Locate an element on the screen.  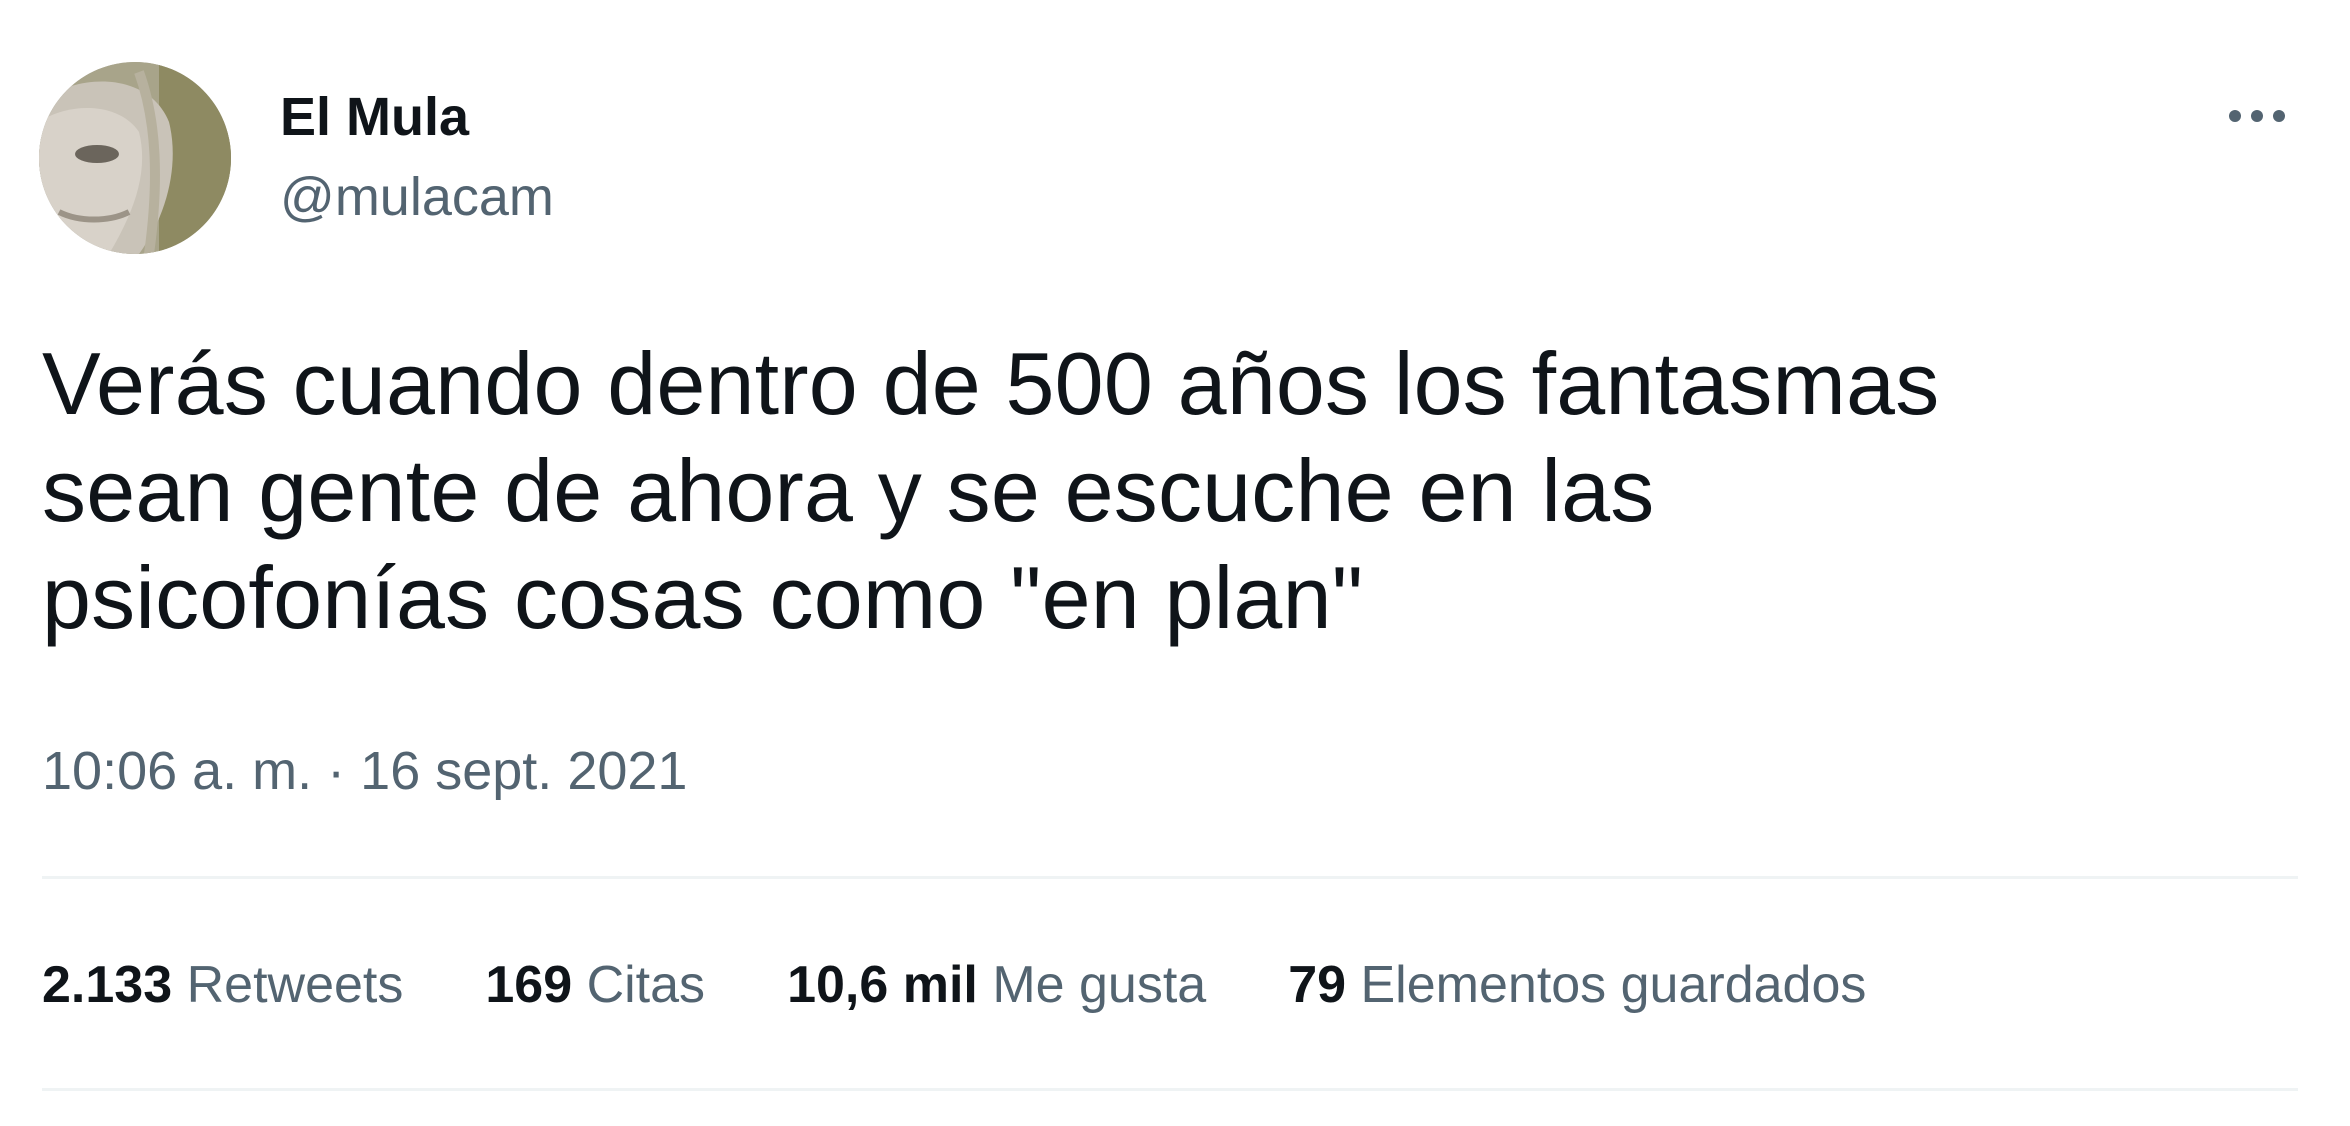
avatar is located at coordinates (135, 158).